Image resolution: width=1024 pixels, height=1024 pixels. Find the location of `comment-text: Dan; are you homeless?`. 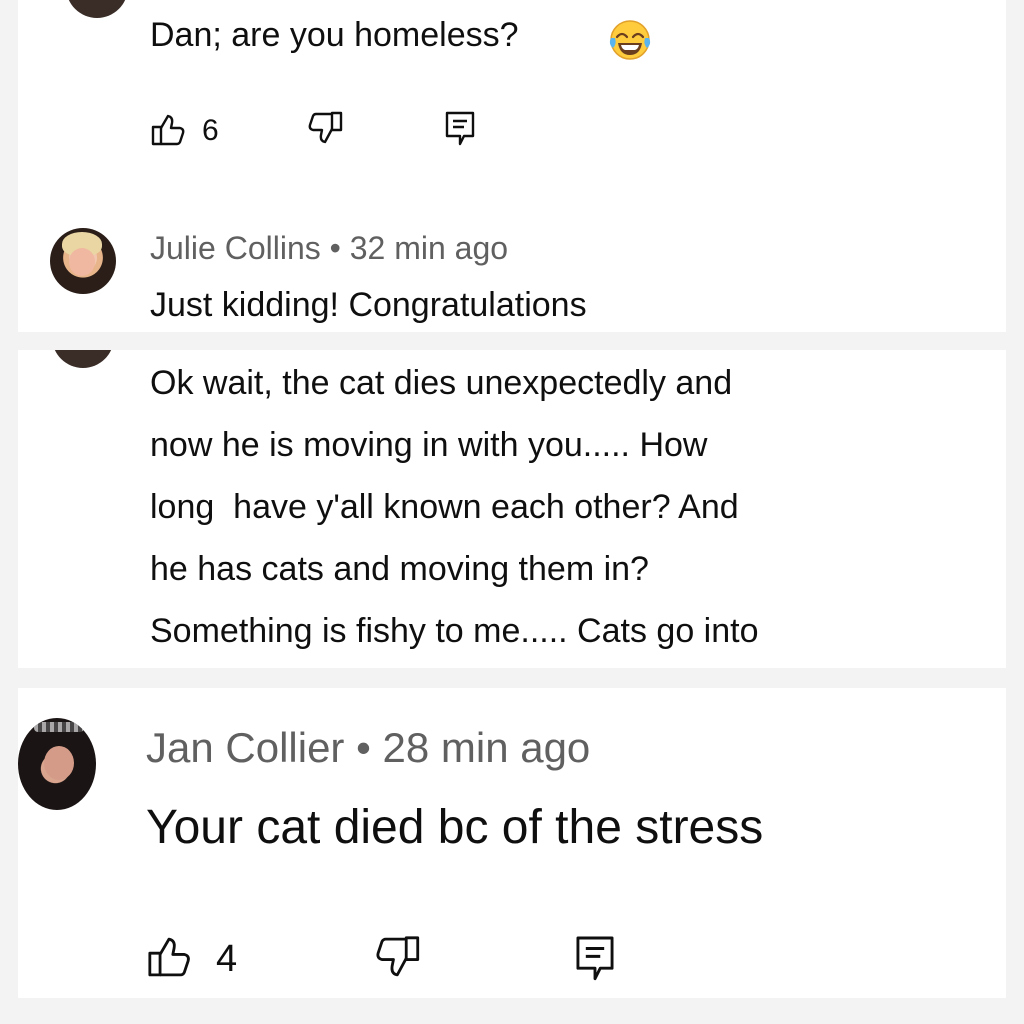

comment-text: Dan; are you homeless? is located at coordinates (334, 35).